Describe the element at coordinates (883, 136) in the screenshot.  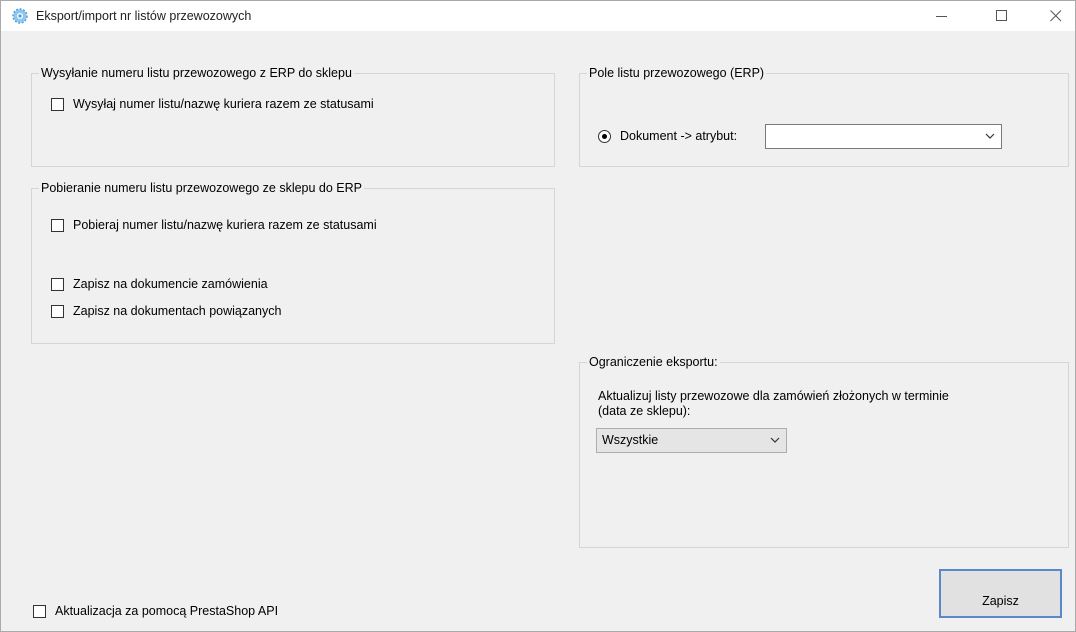
I see `attribute-dropdown` at that location.